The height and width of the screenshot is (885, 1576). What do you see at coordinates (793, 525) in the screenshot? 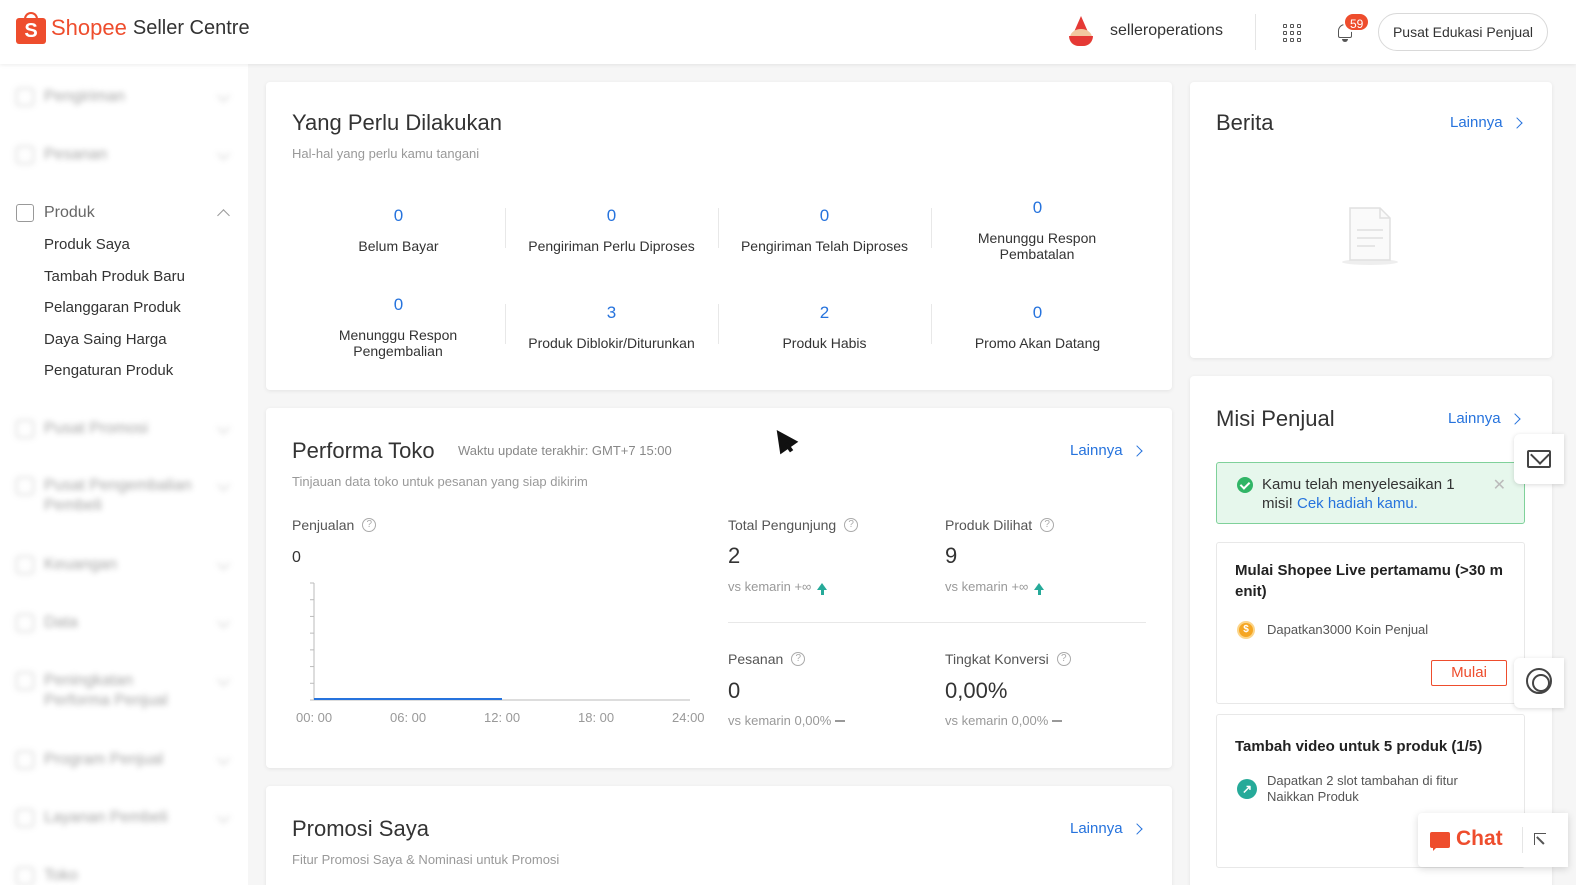
I see `visitors-label: Total Pengunjung?` at bounding box center [793, 525].